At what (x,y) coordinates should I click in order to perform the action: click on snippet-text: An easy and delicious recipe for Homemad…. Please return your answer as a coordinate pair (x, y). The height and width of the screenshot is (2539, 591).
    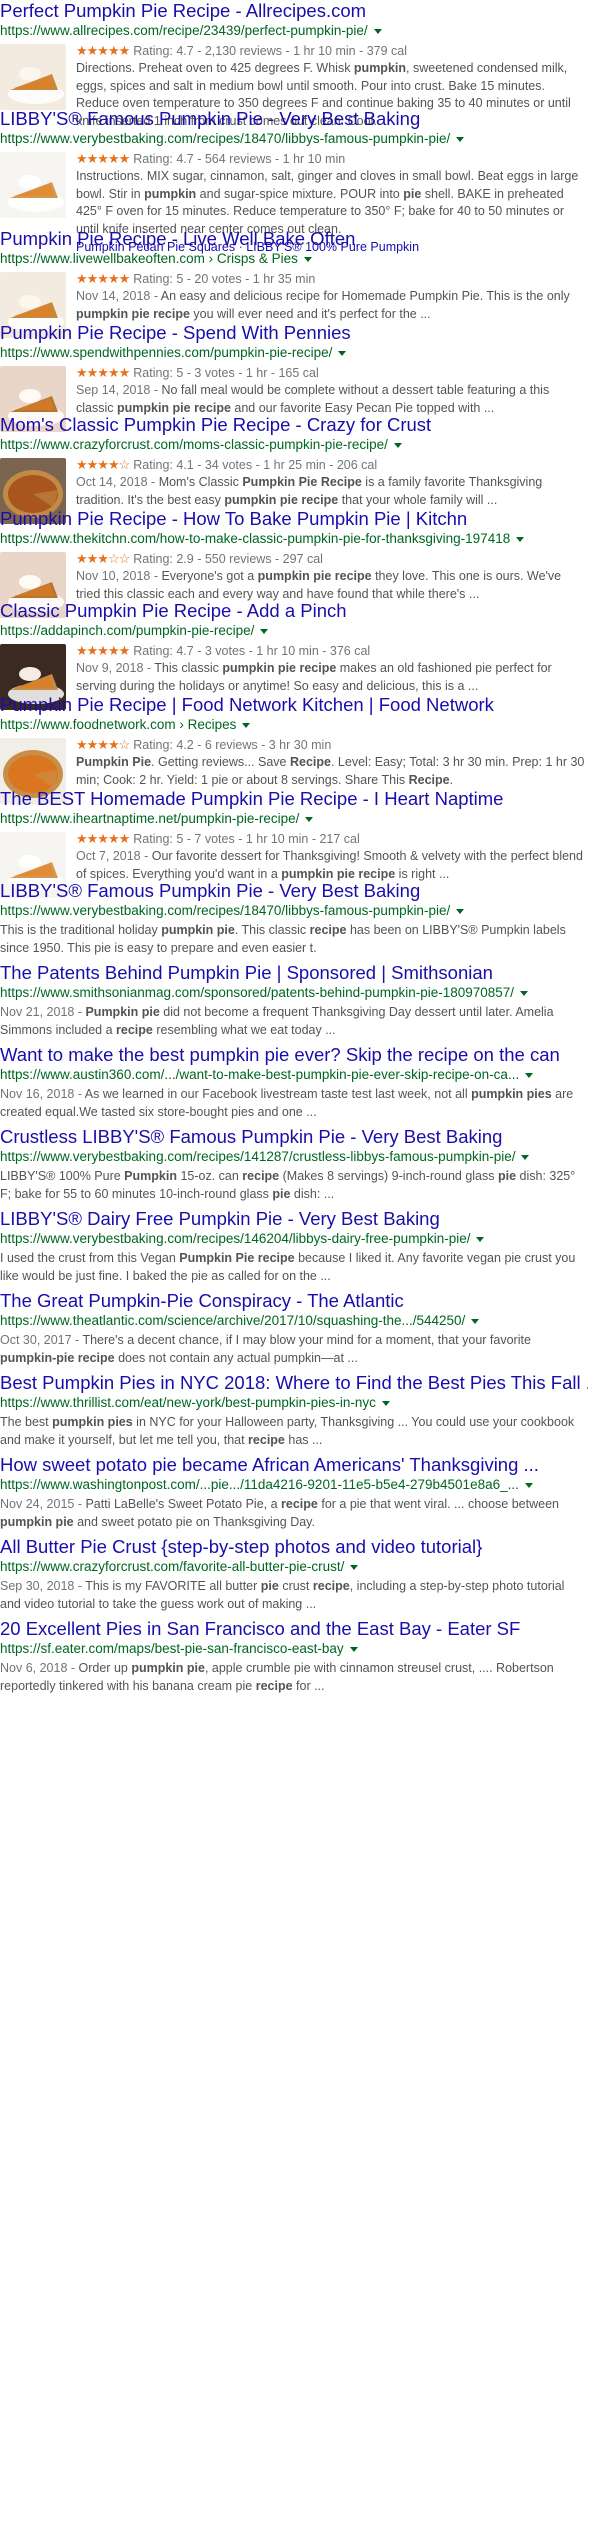
    Looking at the image, I should click on (365, 296).